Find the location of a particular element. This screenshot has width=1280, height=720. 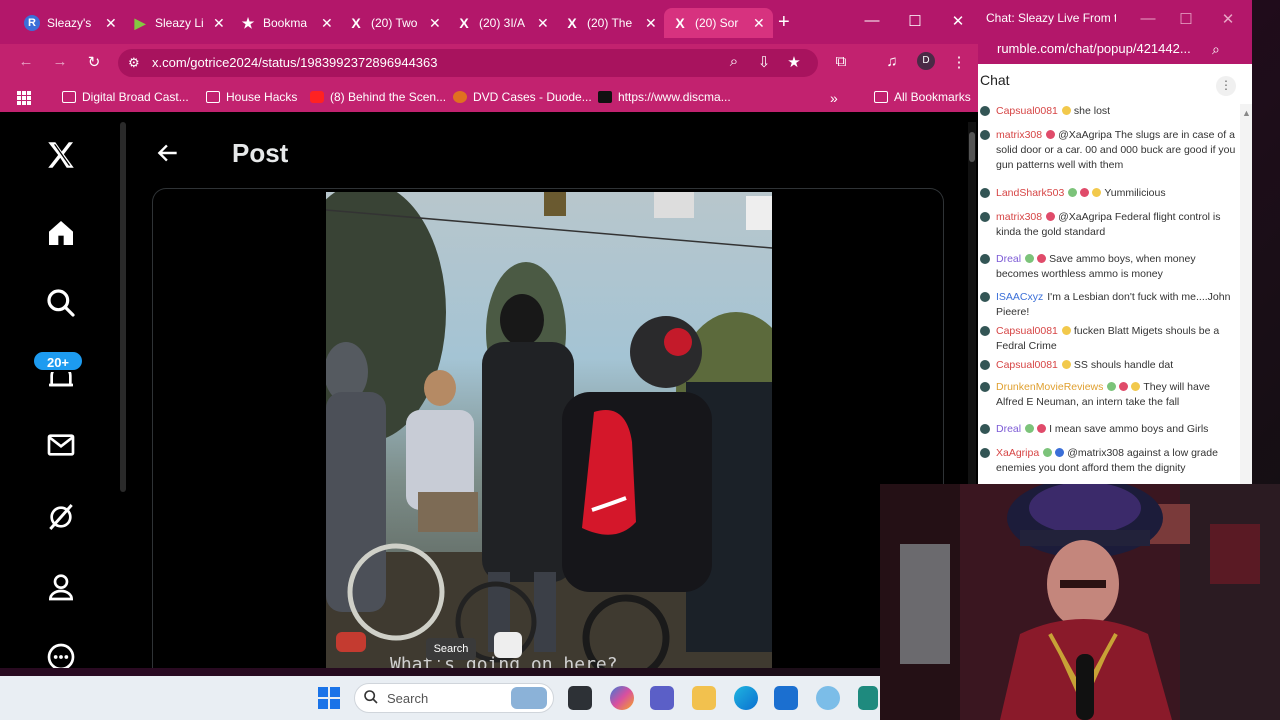

all-bookmarks-folder: All Bookmarks is located at coordinates (922, 97).